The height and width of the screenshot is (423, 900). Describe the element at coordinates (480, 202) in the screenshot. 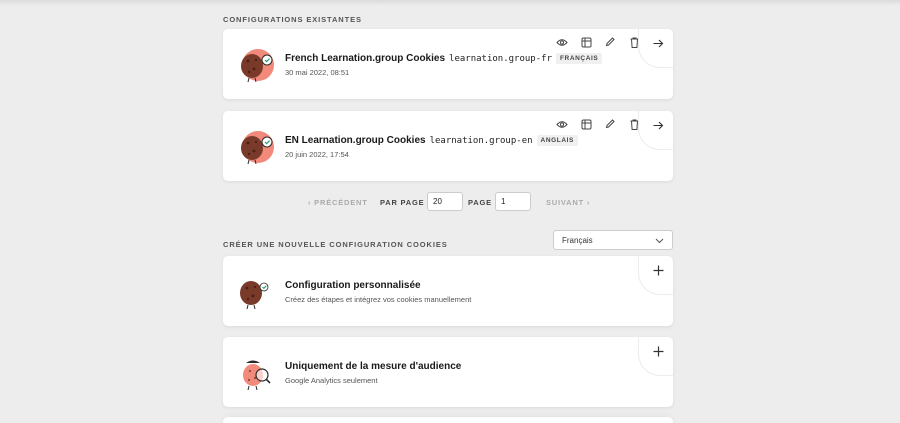

I see `page-label: PAGE` at that location.